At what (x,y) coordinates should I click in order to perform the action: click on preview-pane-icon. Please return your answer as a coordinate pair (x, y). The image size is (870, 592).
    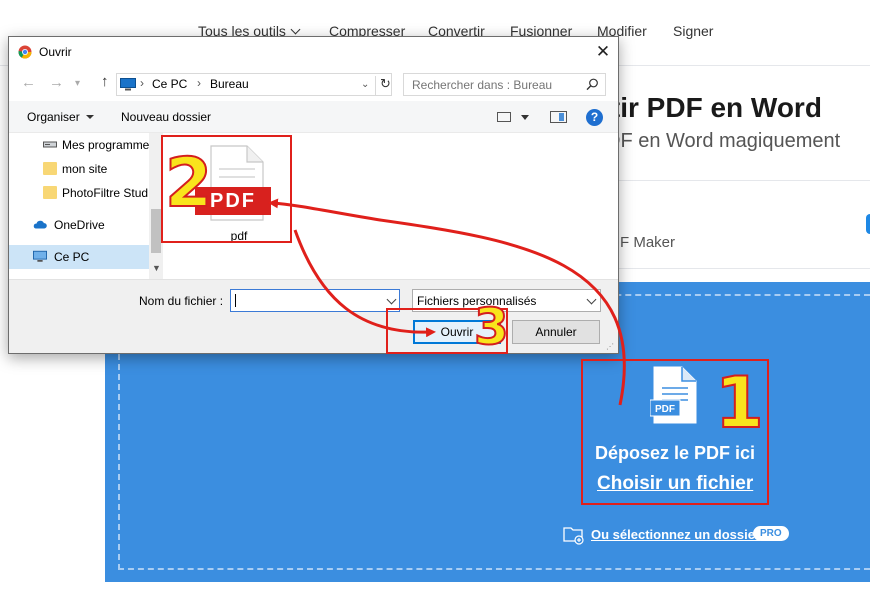
    Looking at the image, I should click on (558, 117).